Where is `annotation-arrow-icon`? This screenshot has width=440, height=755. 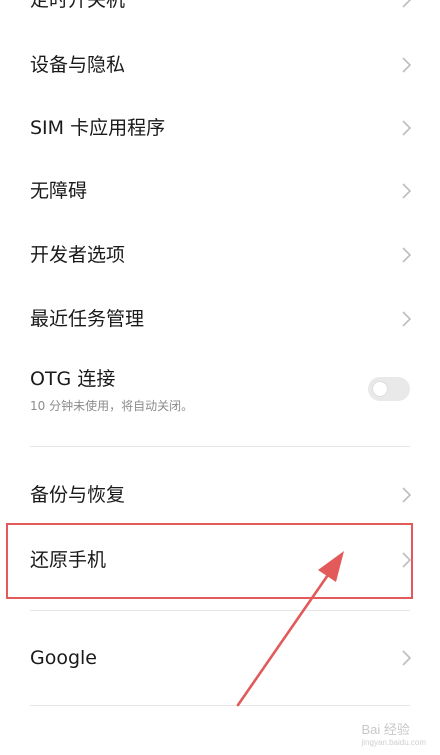 annotation-arrow-icon is located at coordinates (290, 629).